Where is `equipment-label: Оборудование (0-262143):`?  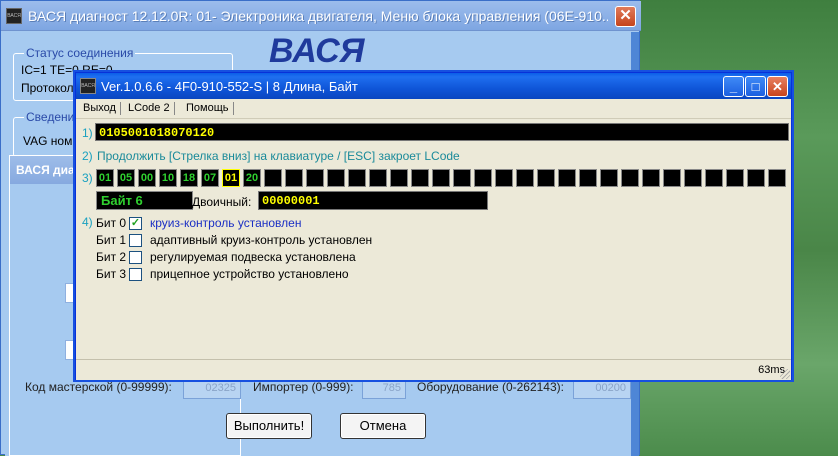 equipment-label: Оборудование (0-262143): is located at coordinates (490, 387).